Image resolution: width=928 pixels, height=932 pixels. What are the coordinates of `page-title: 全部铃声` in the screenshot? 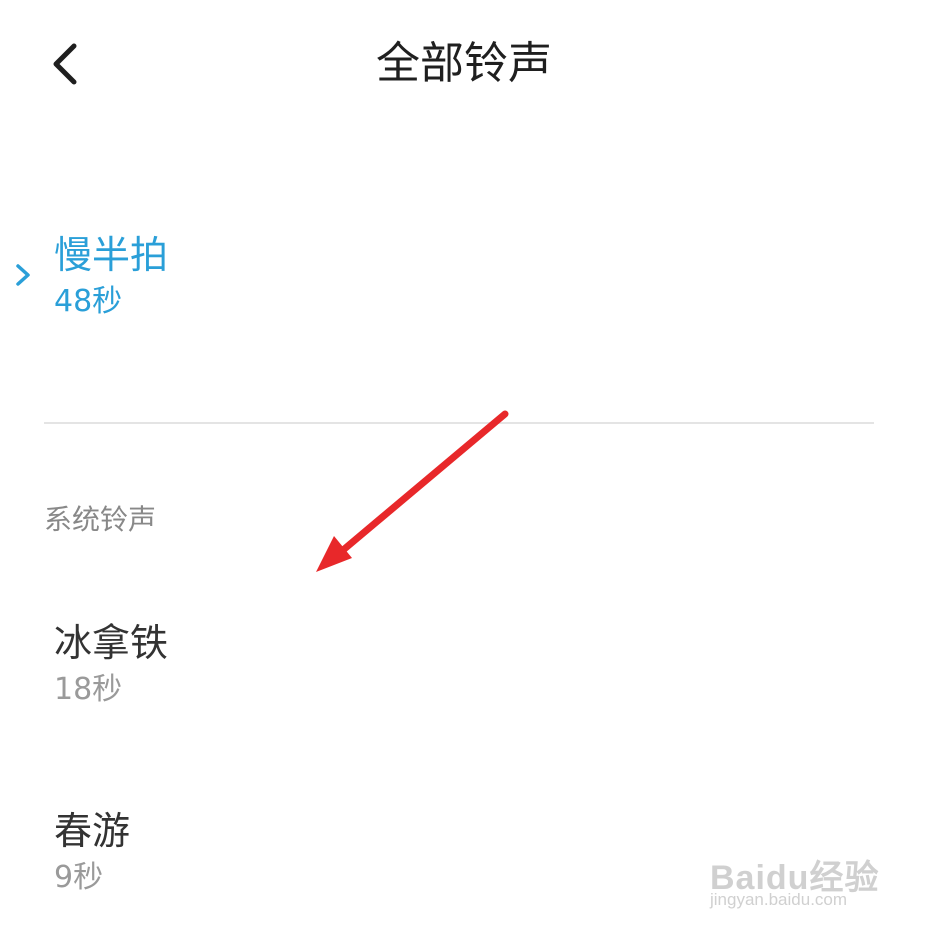 It's located at (464, 63).